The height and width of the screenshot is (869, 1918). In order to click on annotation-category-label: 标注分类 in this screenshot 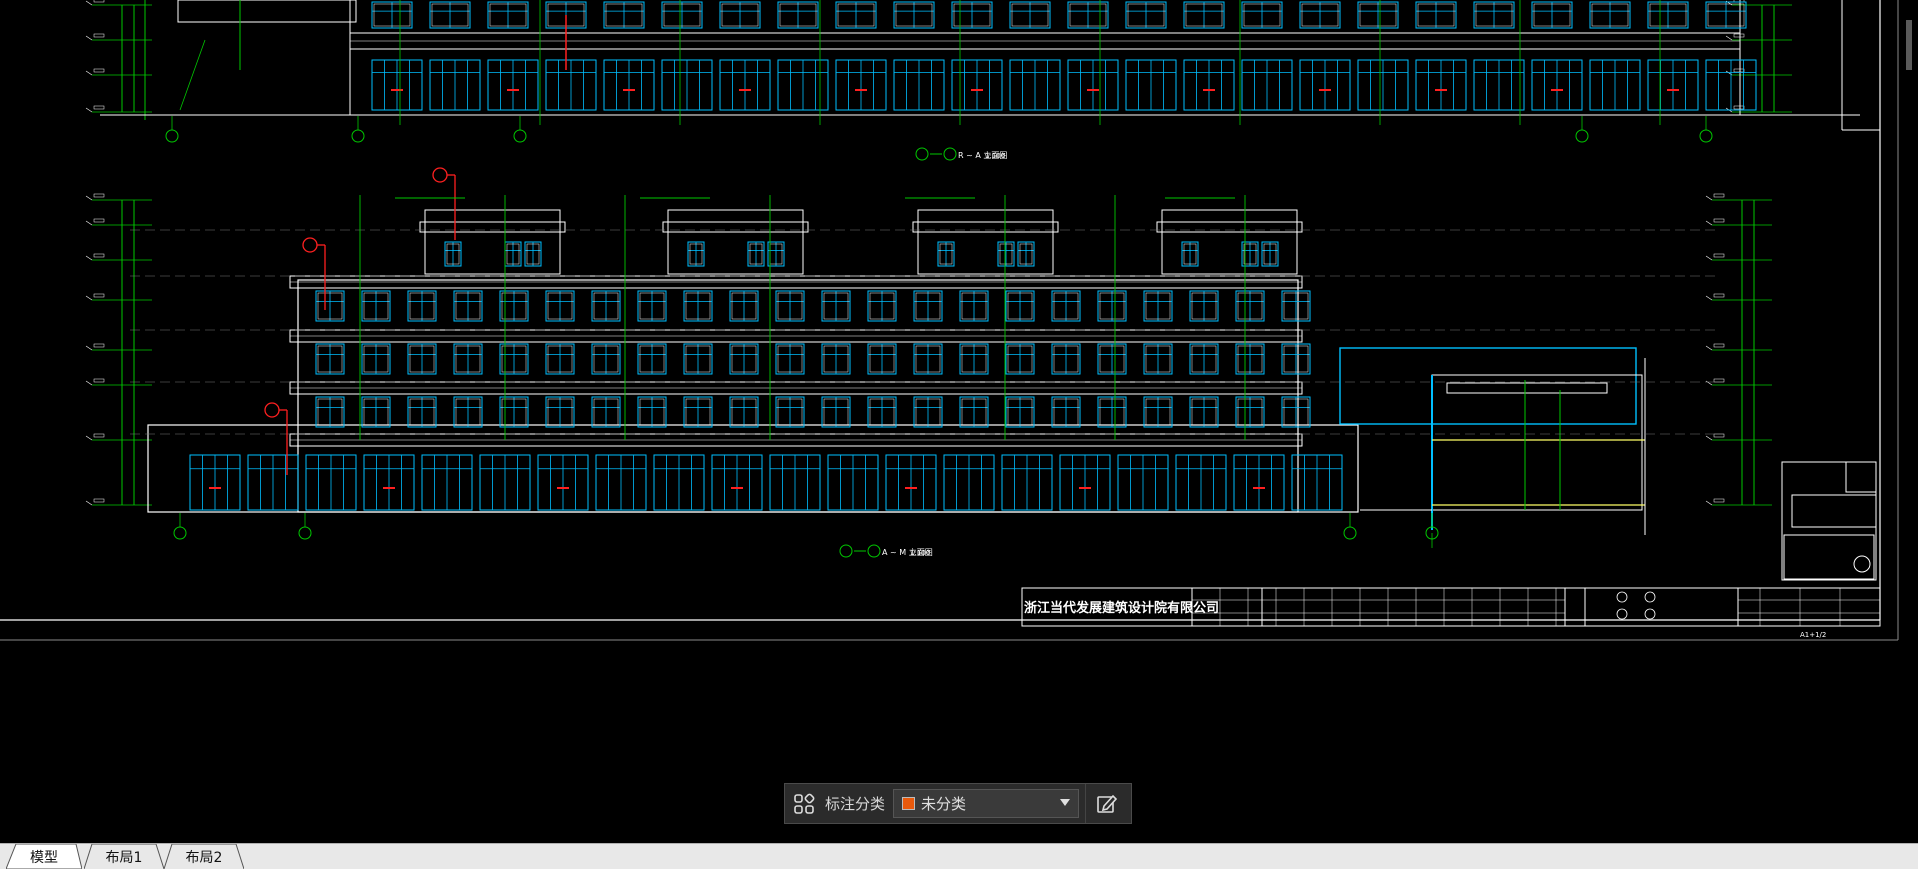, I will do `click(855, 804)`.